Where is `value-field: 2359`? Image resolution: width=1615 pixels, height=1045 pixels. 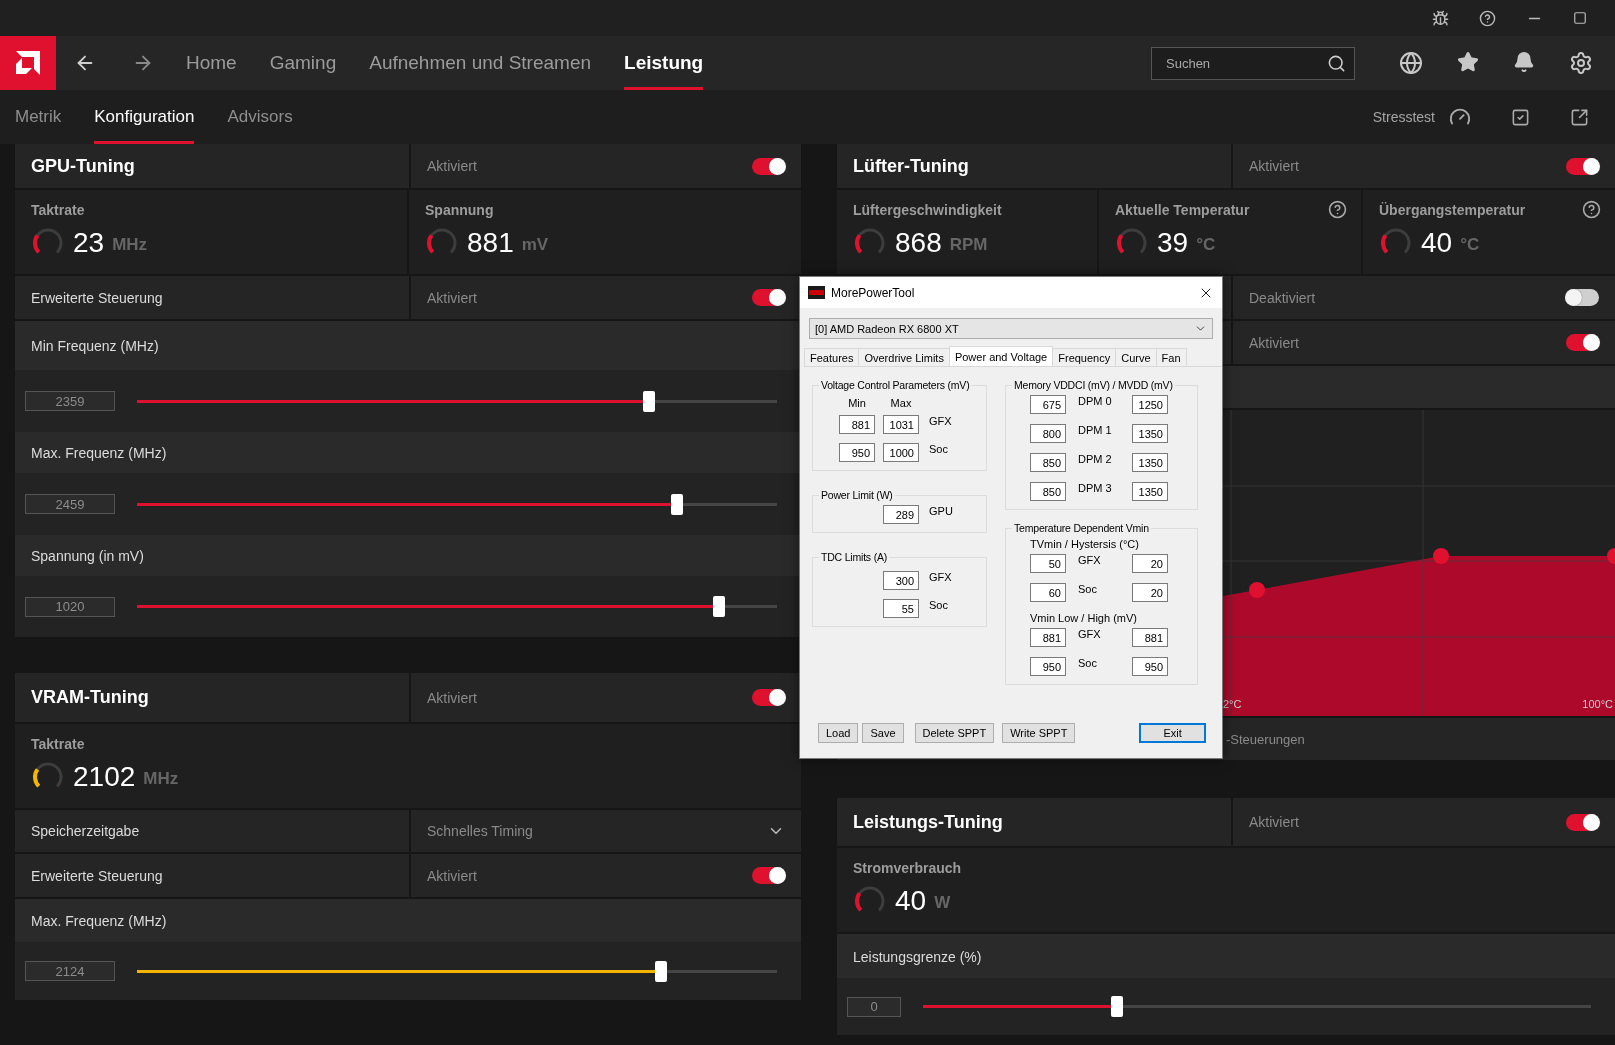
value-field: 2359 is located at coordinates (70, 401).